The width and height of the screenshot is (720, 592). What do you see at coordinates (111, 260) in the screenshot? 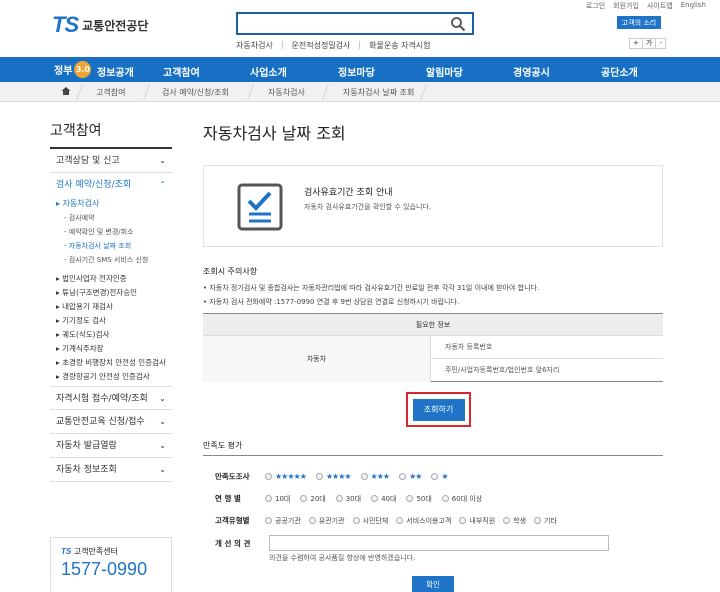
I see `sidebar-subsub-sms: - 검사기간 SMS 서비스 신청` at bounding box center [111, 260].